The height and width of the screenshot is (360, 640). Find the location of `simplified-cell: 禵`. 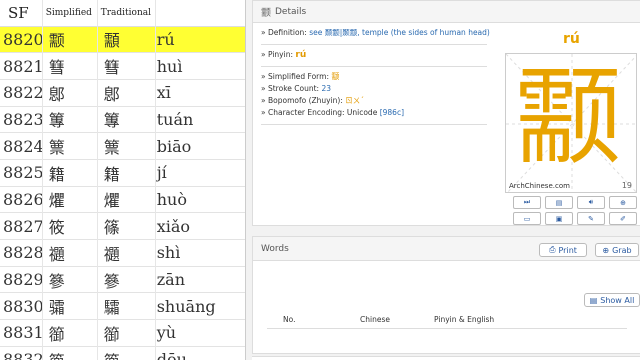

simplified-cell: 禵 is located at coordinates (71, 253).